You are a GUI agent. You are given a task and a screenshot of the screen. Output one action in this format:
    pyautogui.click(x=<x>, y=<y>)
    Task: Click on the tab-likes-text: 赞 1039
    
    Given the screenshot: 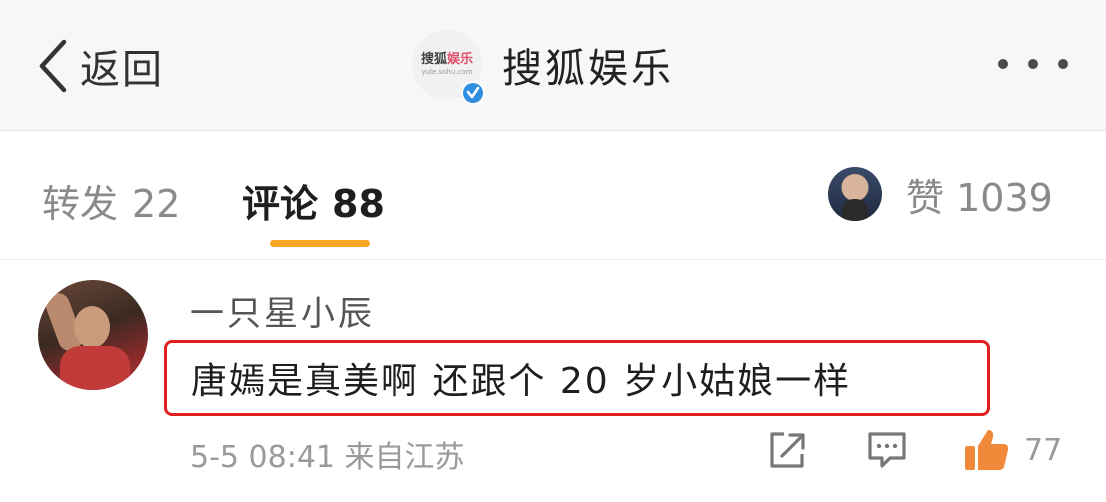 What is the action you would take?
    pyautogui.click(x=979, y=197)
    